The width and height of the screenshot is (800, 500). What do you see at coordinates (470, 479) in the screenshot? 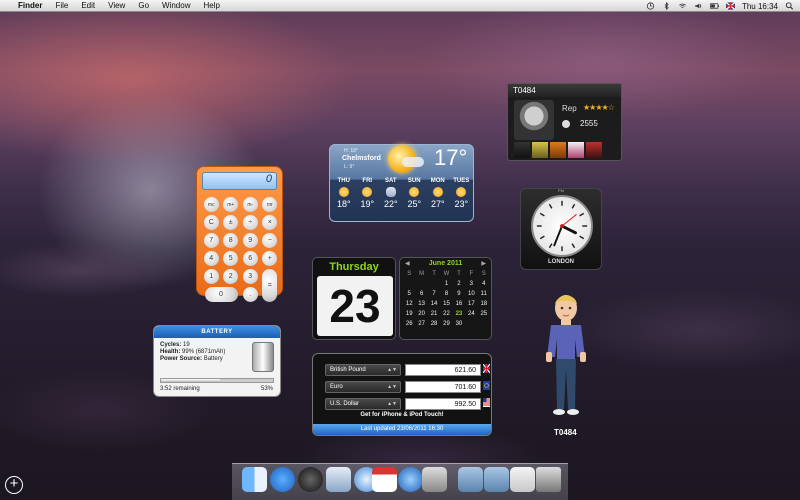
I see `applications-folder-icon` at bounding box center [470, 479].